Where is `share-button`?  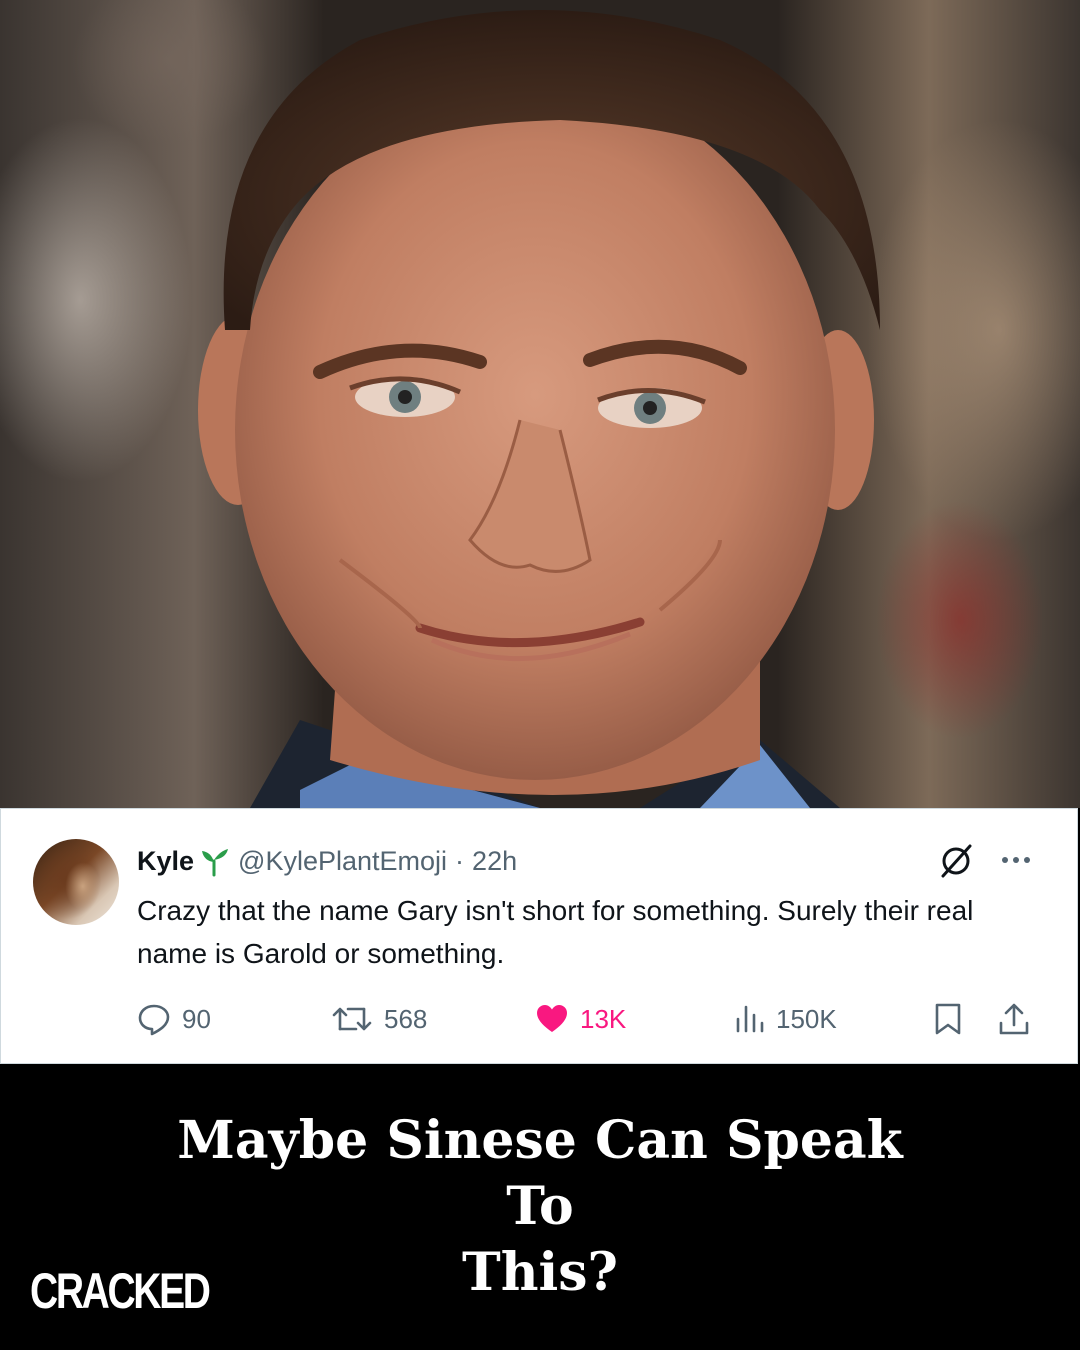
share-button is located at coordinates (1014, 1019).